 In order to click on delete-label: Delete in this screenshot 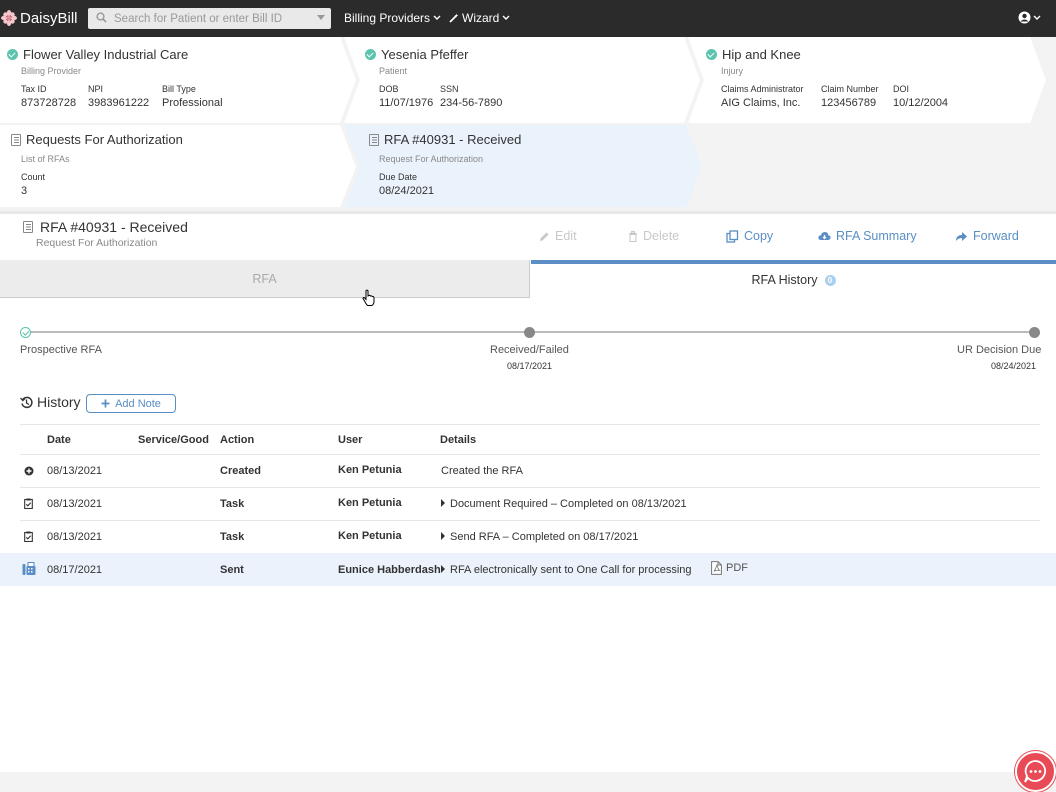, I will do `click(661, 236)`.